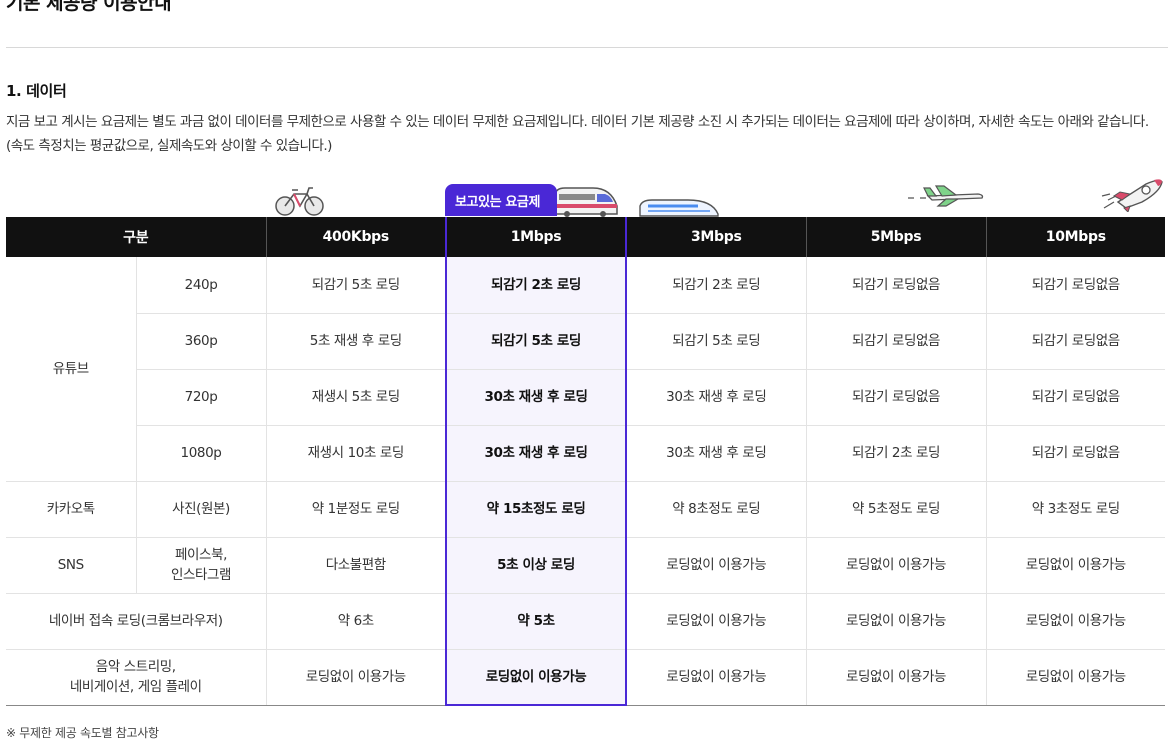 The image size is (1168, 745). I want to click on table-cell: 약 8초정도 로딩, so click(716, 509).